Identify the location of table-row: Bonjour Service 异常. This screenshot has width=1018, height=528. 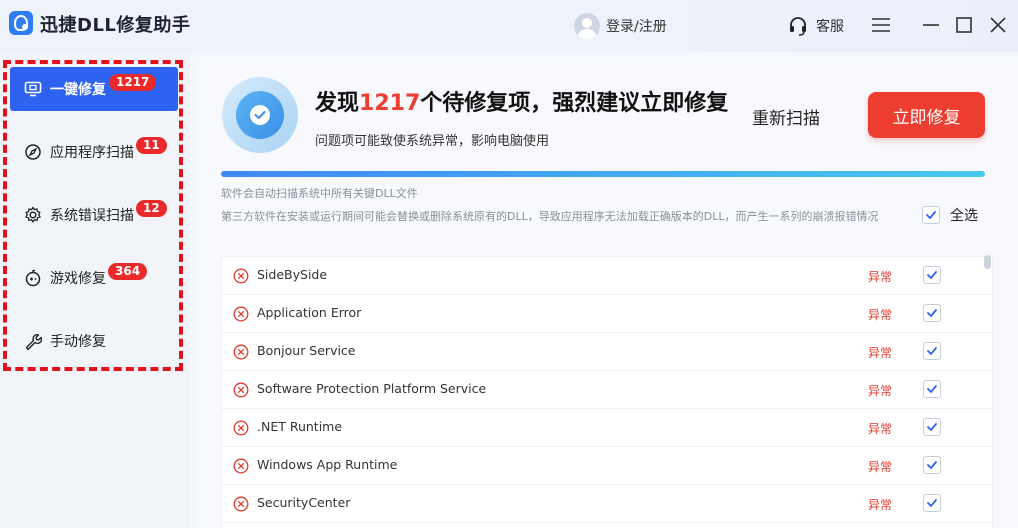
(607, 352).